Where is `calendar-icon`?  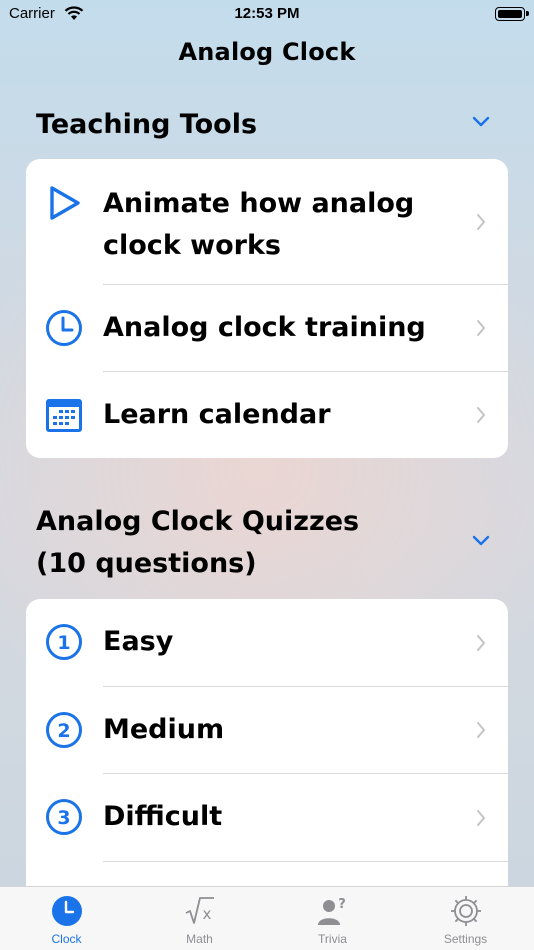
calendar-icon is located at coordinates (64, 415).